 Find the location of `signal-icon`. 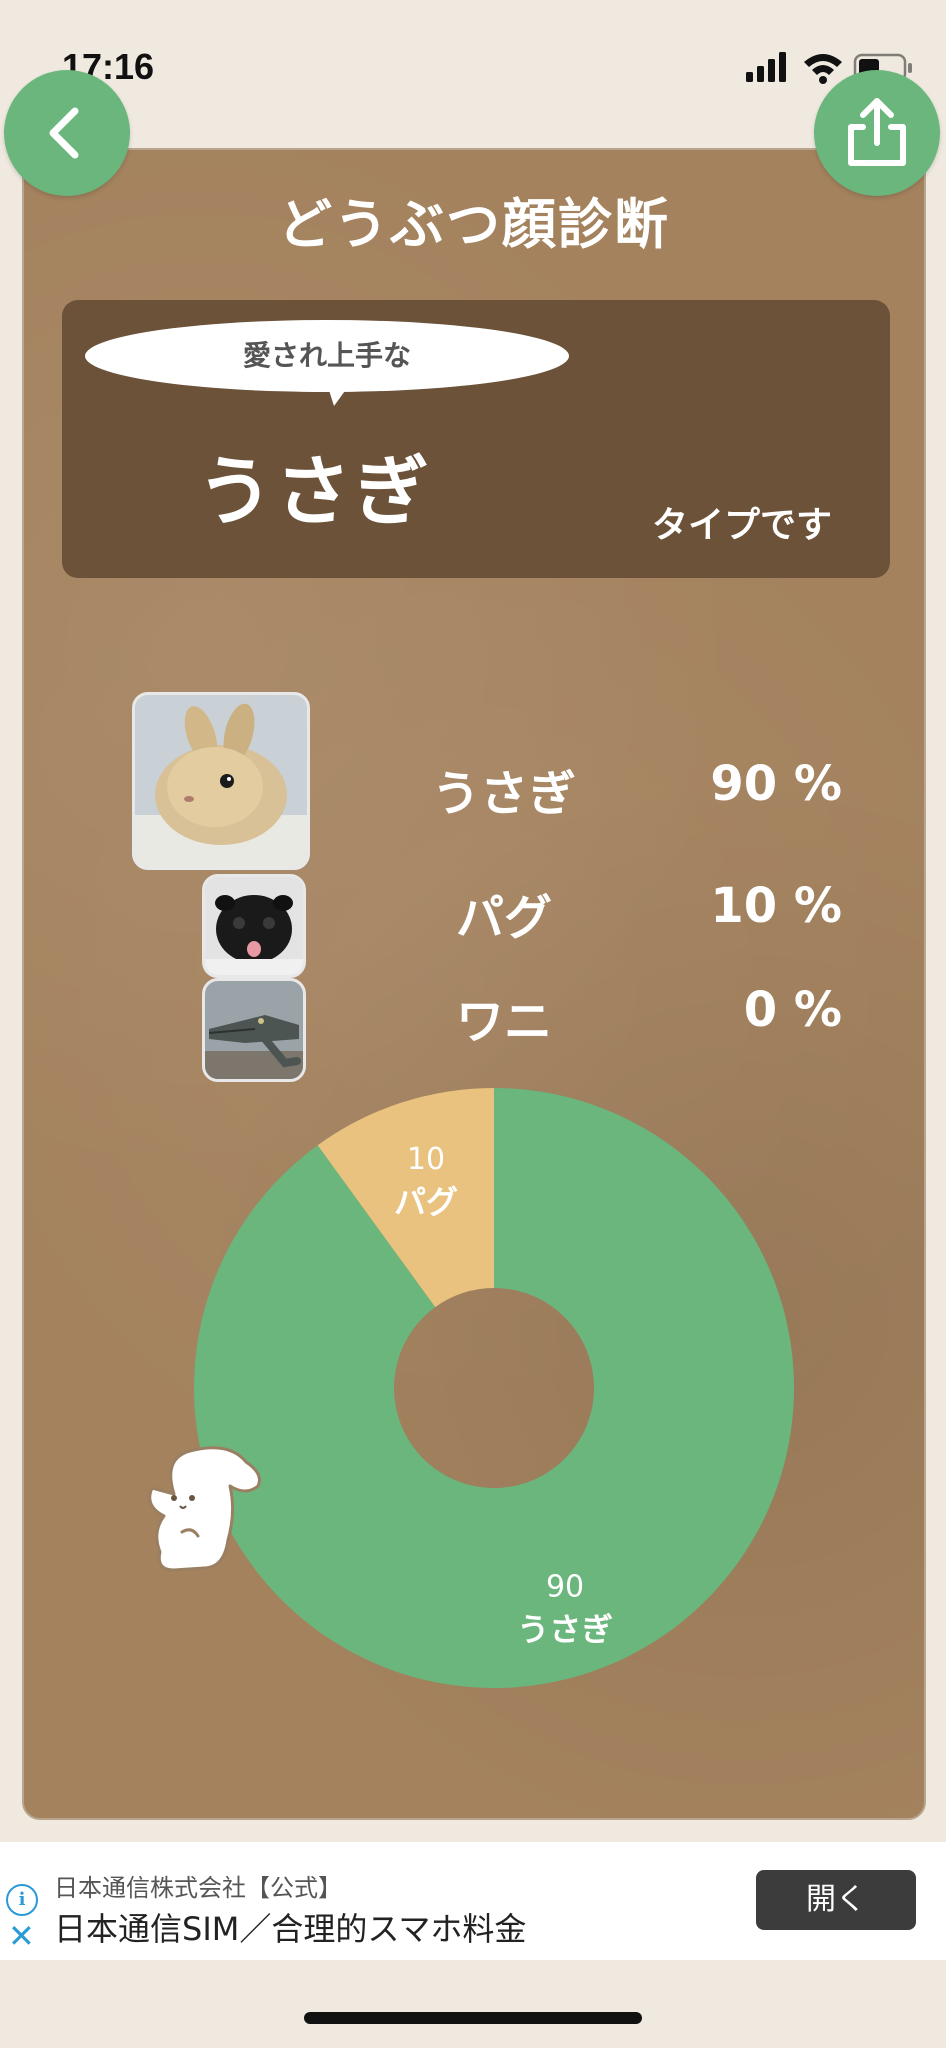

signal-icon is located at coordinates (766, 67).